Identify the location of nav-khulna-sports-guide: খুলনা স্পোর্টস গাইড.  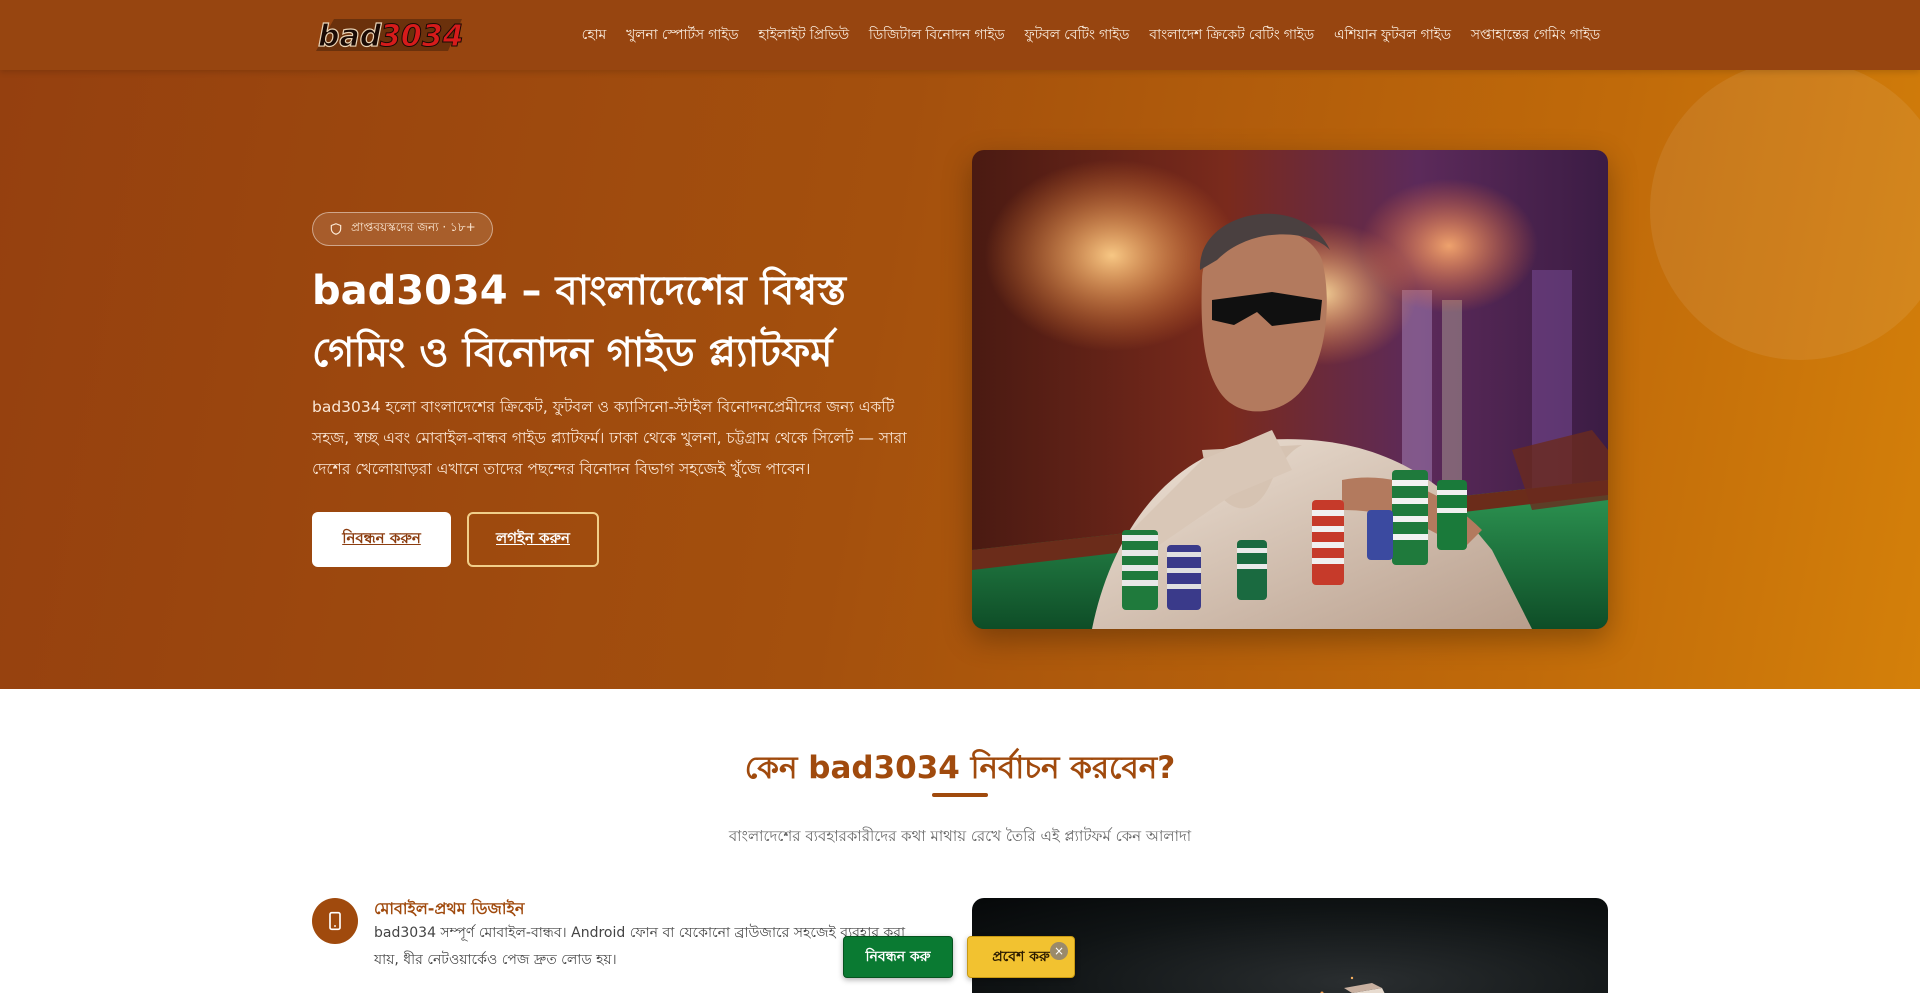
(682, 35).